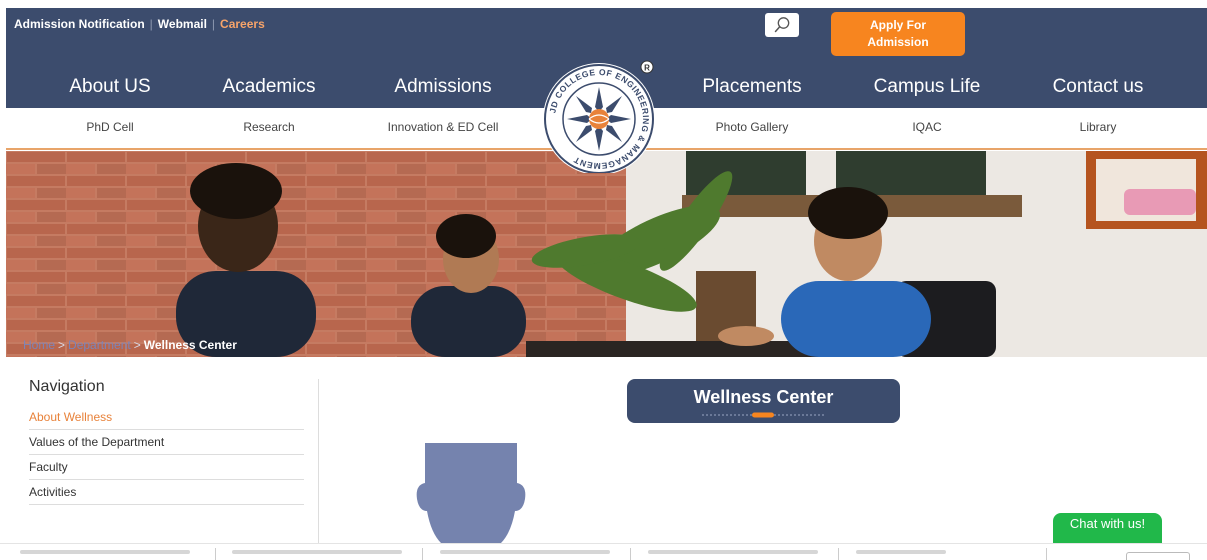 The image size is (1207, 560). Describe the element at coordinates (109, 127) in the screenshot. I see `subnav-phd-cell: PhD Cell` at that location.